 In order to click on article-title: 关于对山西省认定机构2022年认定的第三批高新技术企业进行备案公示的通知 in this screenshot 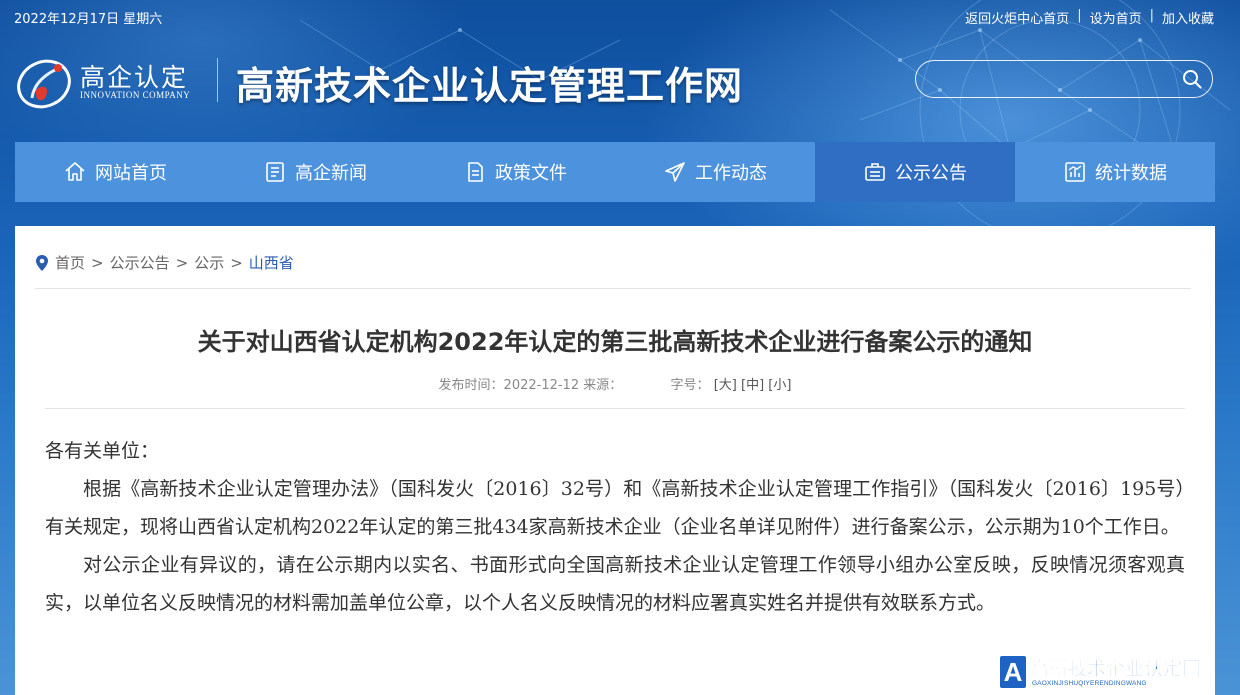, I will do `click(615, 342)`.